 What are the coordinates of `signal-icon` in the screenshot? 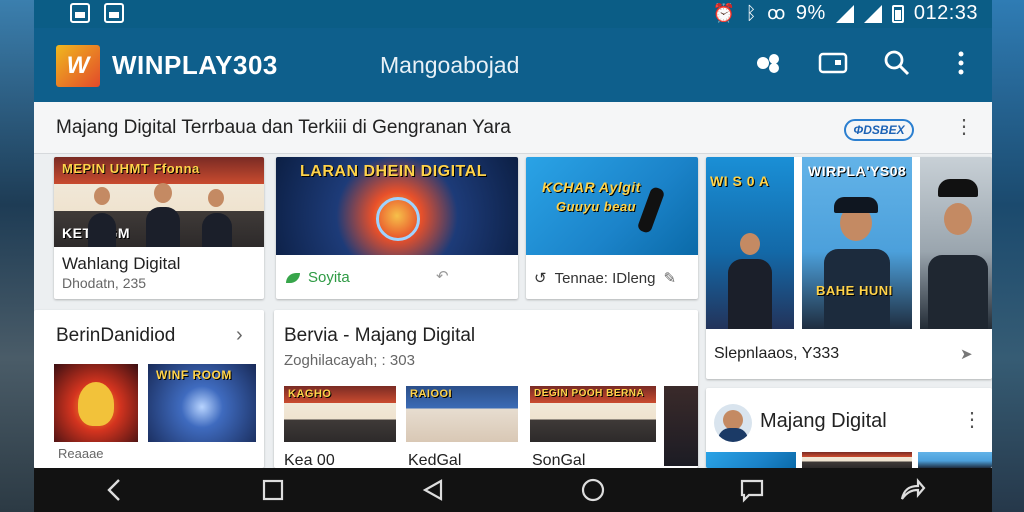 It's located at (844, 13).